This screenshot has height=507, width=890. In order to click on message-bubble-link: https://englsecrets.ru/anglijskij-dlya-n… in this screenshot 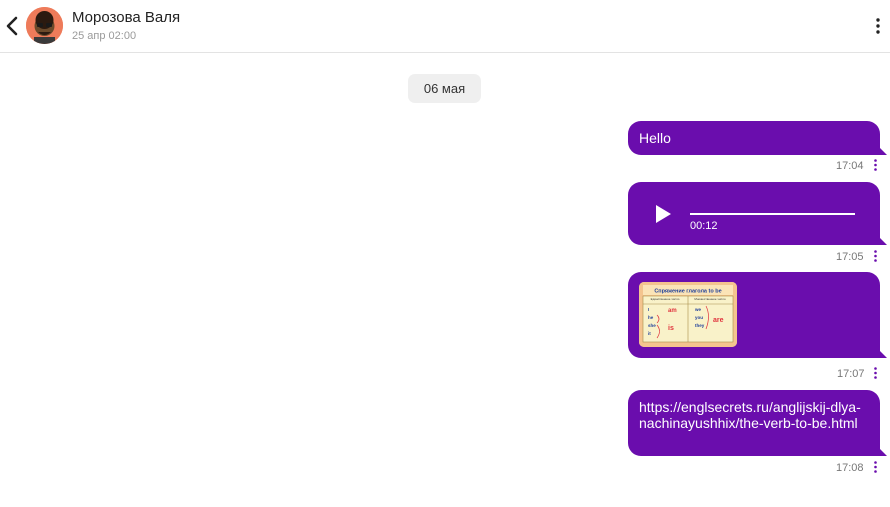, I will do `click(757, 423)`.